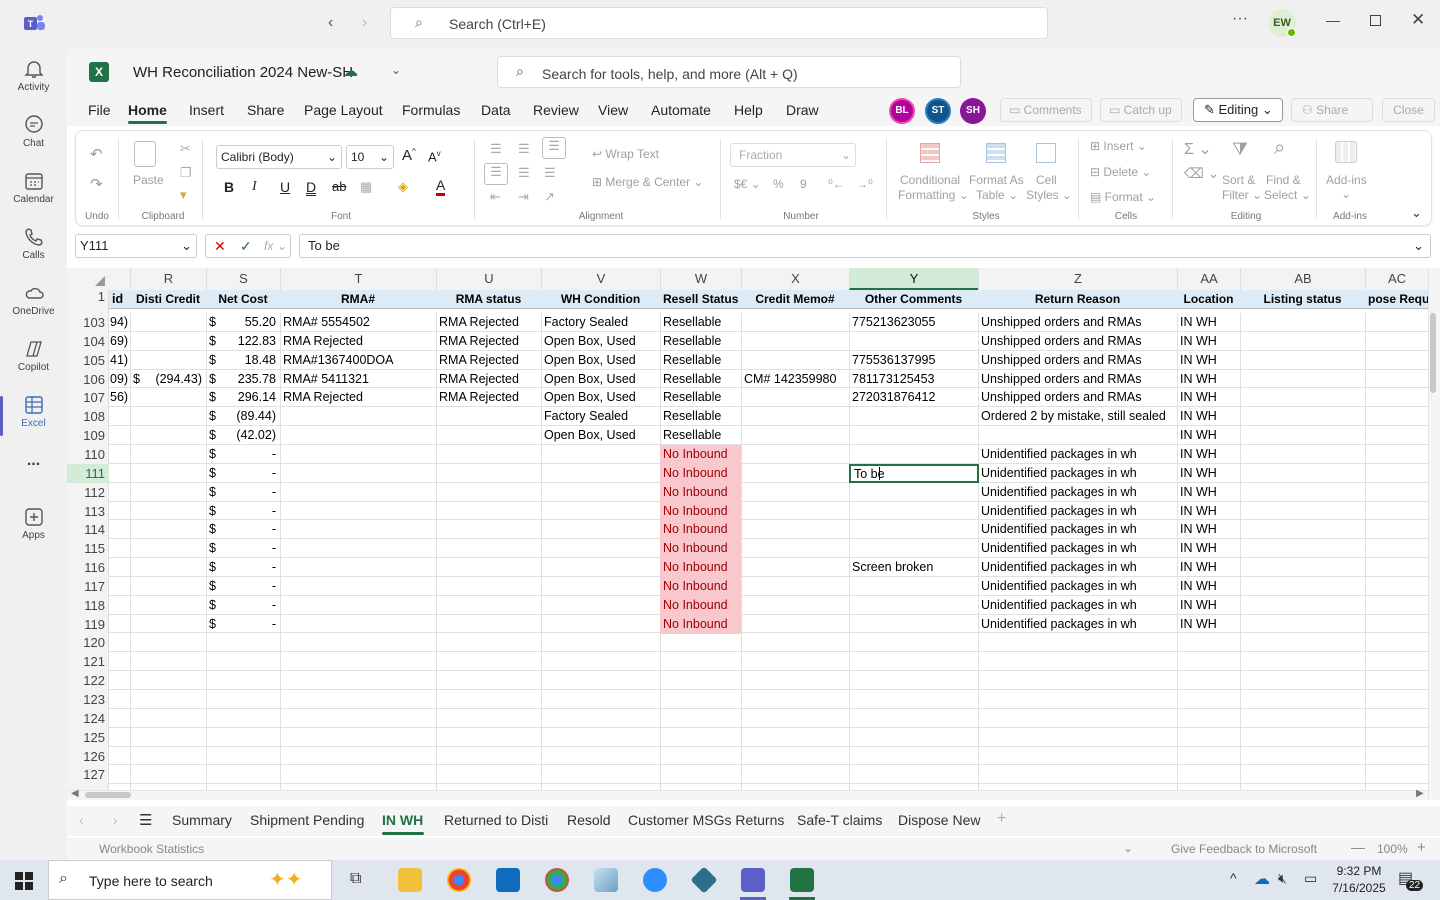 This screenshot has width=1440, height=900. I want to click on editing-mode-button: ✎ Editing ⌄, so click(1238, 110).